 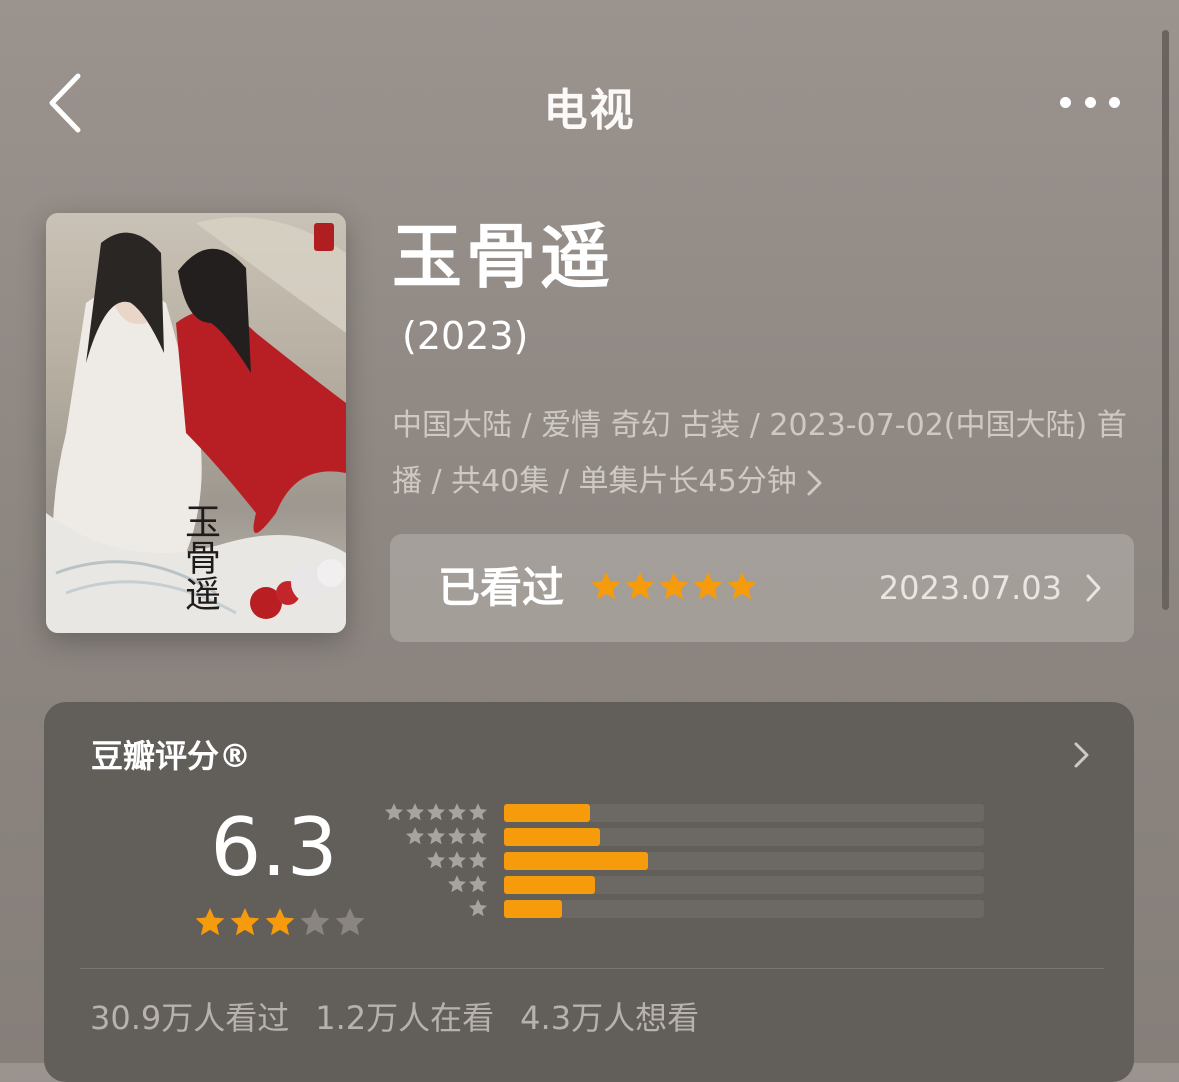 What do you see at coordinates (503, 257) in the screenshot?
I see `show-title: 玉骨遥` at bounding box center [503, 257].